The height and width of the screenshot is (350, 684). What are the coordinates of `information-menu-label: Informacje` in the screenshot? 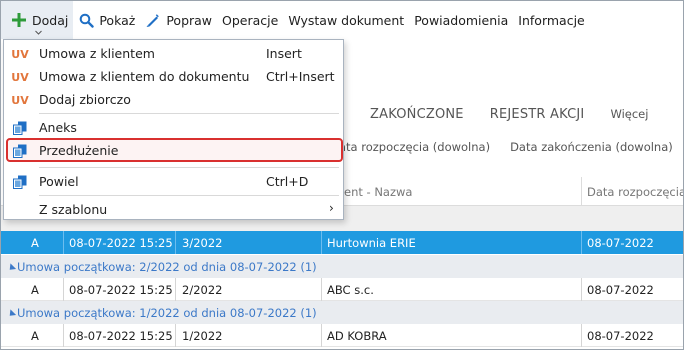 It's located at (551, 20).